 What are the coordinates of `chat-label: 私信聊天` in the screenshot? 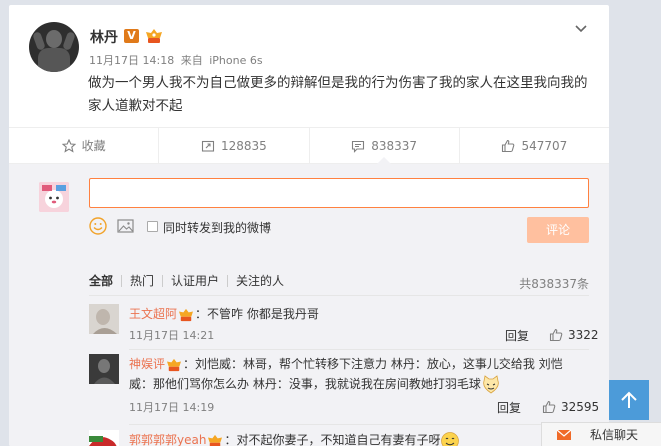 It's located at (614, 435).